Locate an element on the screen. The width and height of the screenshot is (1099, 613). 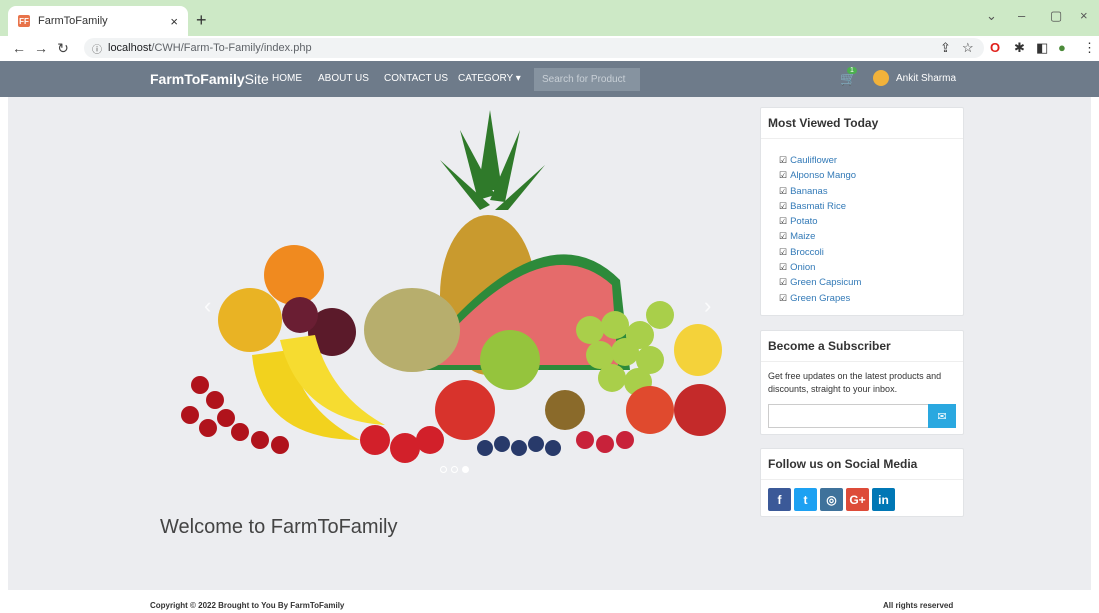
list-item: ☑ Bananas is located at coordinates (871, 191).